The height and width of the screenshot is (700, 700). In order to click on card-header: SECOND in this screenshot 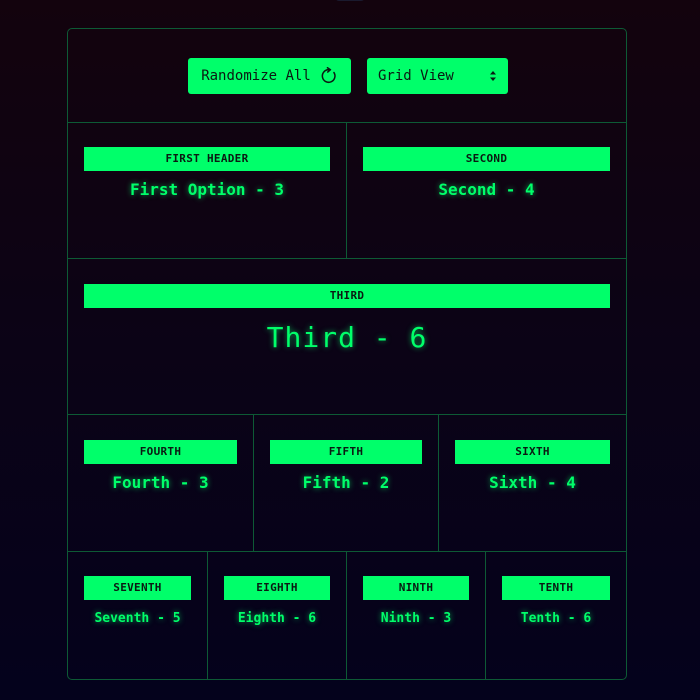, I will do `click(486, 159)`.